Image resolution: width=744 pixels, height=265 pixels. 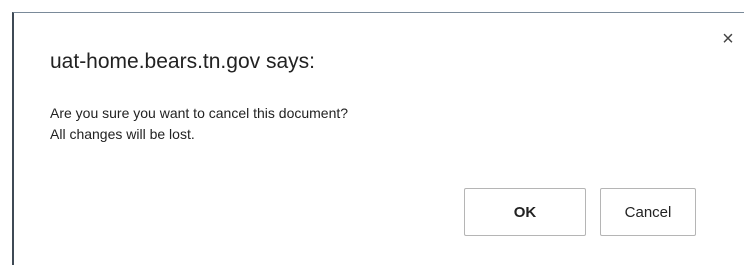 I want to click on ok-button: OK, so click(x=525, y=212).